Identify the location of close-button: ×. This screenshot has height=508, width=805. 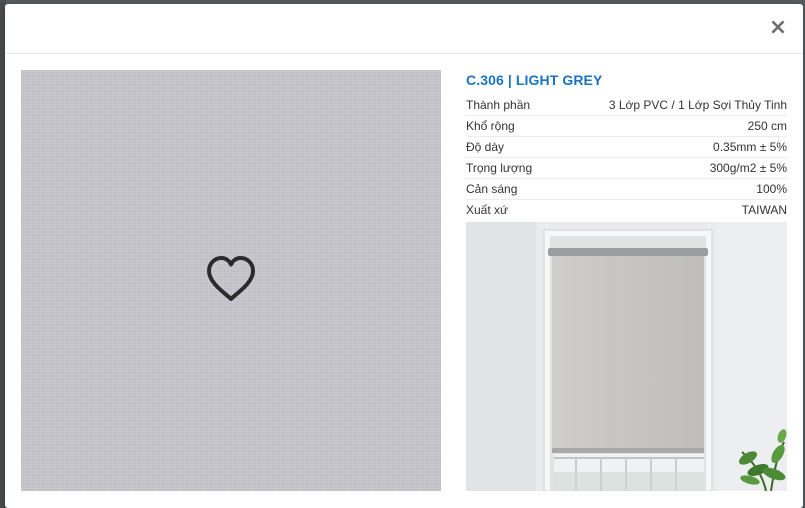
(778, 28).